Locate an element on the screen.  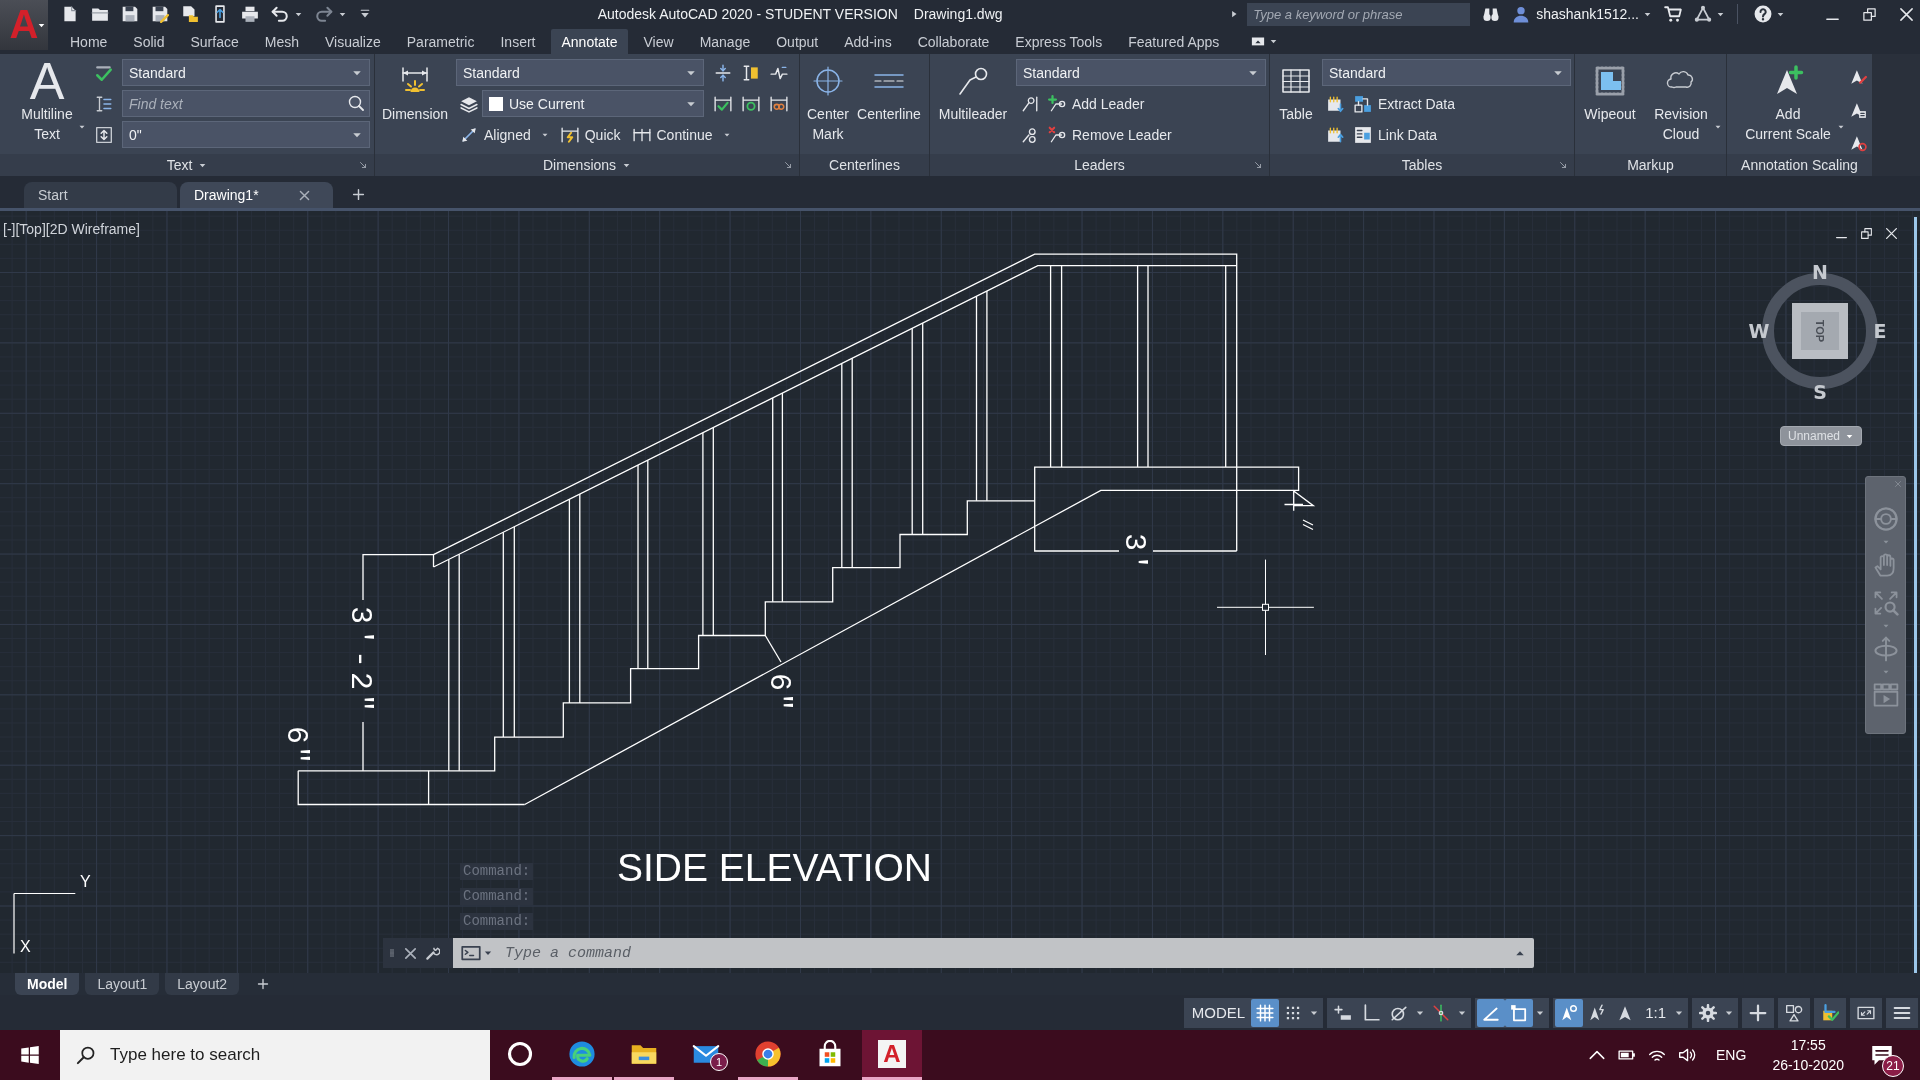
layout-tab: Model is located at coordinates (47, 984).